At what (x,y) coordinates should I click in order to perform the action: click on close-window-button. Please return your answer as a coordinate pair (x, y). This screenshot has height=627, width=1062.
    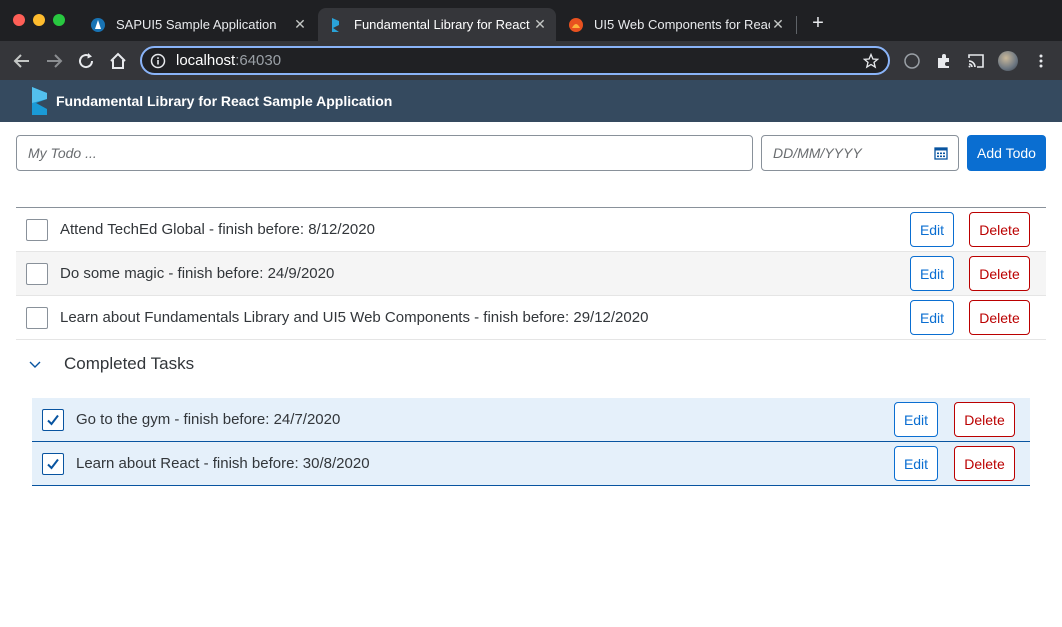
    Looking at the image, I should click on (19, 20).